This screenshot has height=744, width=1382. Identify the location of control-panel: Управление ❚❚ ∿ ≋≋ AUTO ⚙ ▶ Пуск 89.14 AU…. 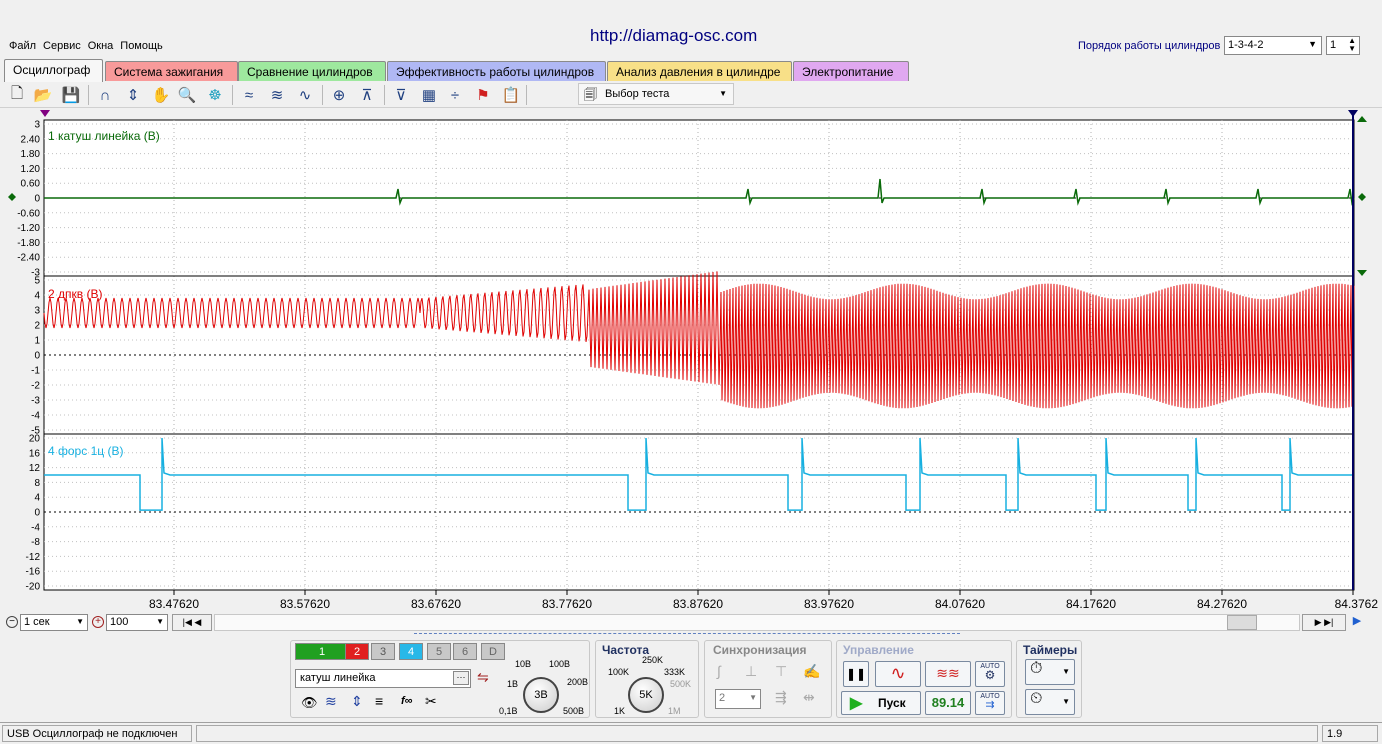
(924, 679).